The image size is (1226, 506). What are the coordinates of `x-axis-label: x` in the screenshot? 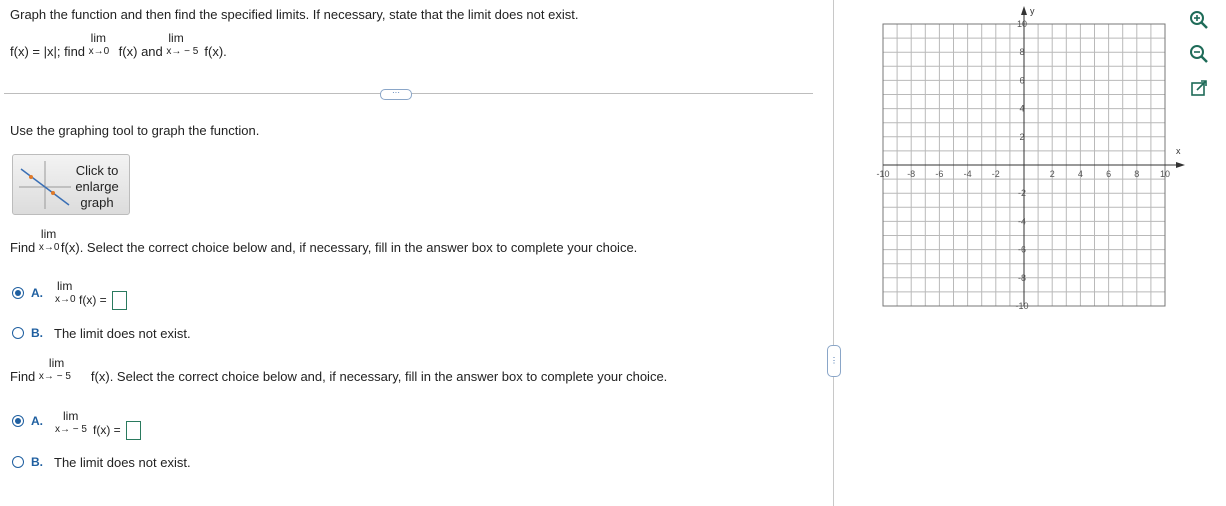 It's located at (1178, 151).